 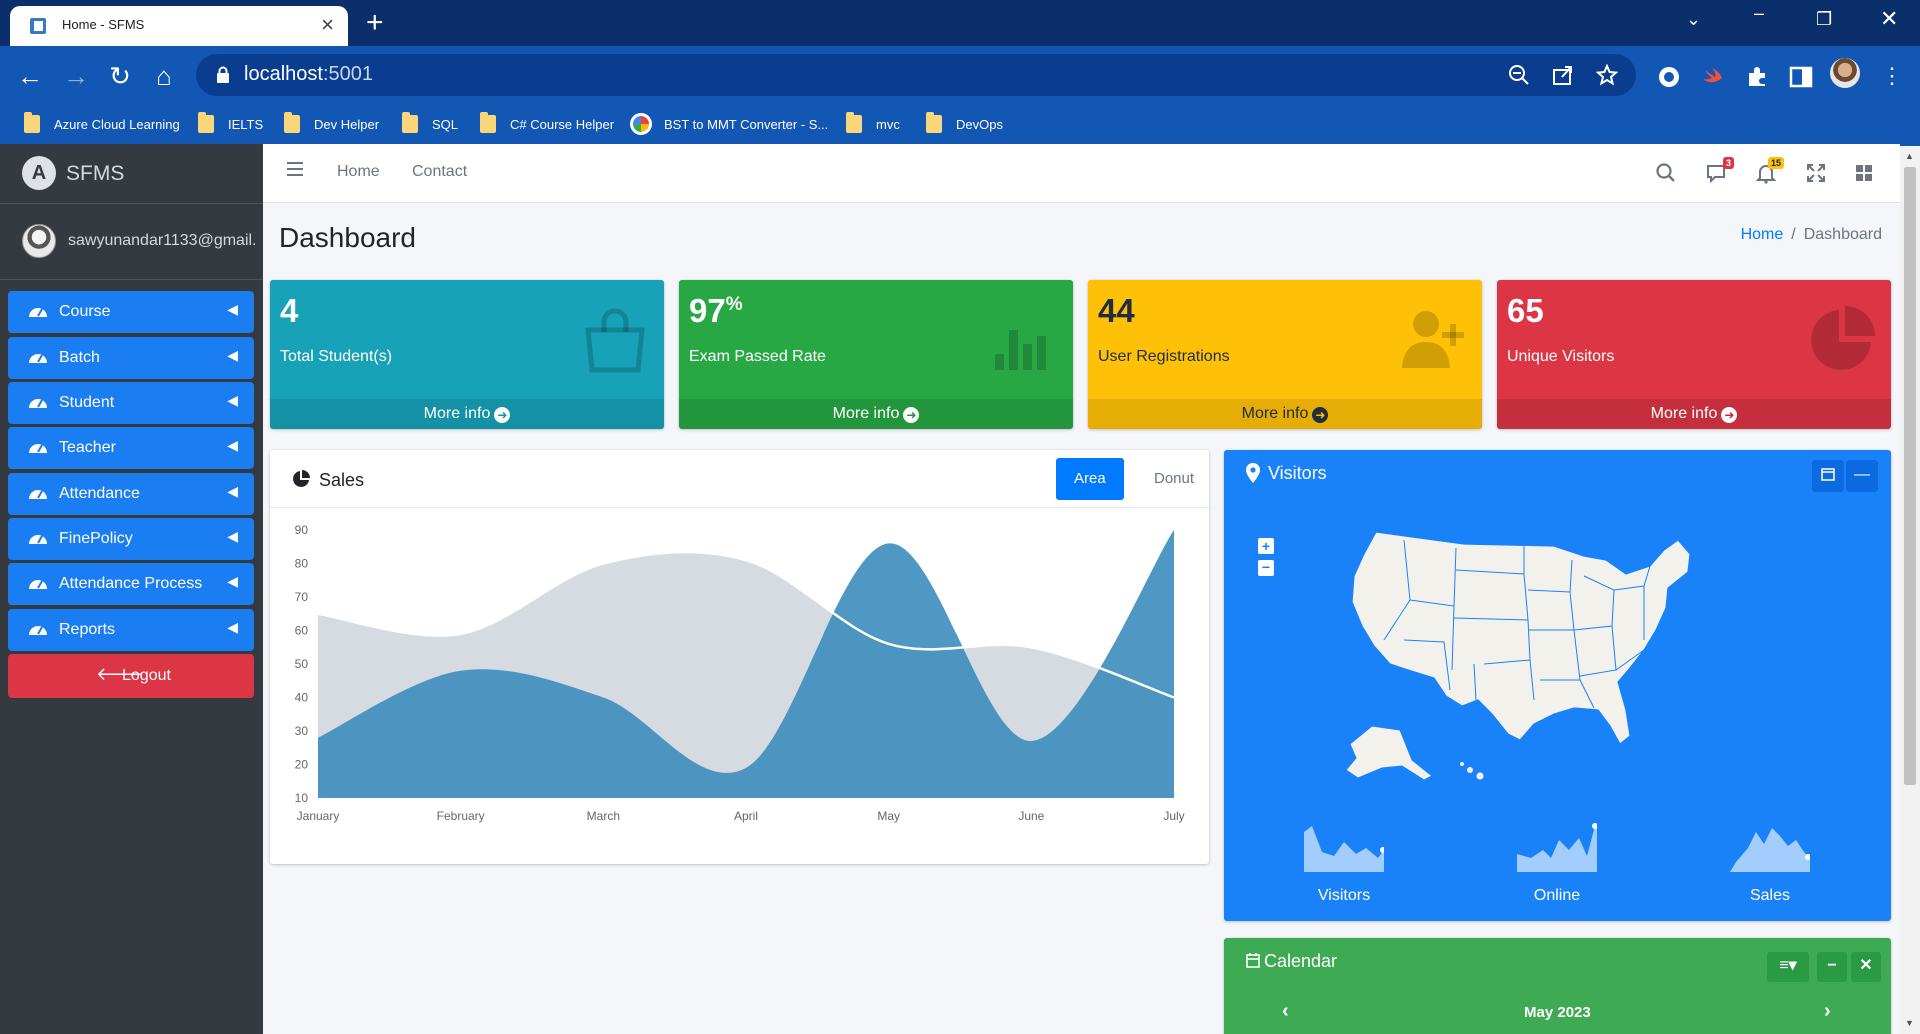 I want to click on extension-icon, so click(x=1669, y=77).